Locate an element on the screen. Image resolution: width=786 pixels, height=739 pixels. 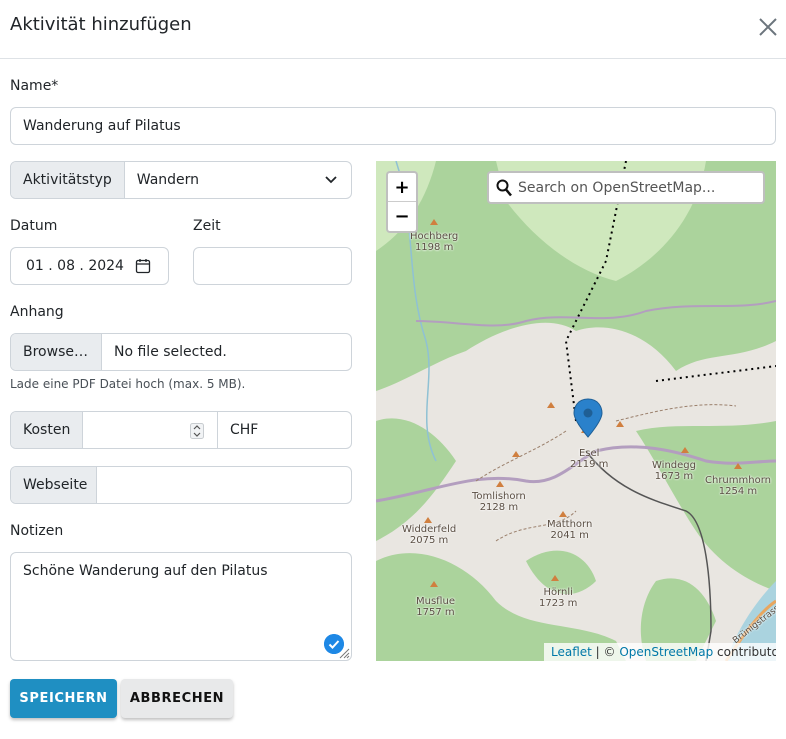
name-input: Wanderung auf Pilatus is located at coordinates (393, 126).